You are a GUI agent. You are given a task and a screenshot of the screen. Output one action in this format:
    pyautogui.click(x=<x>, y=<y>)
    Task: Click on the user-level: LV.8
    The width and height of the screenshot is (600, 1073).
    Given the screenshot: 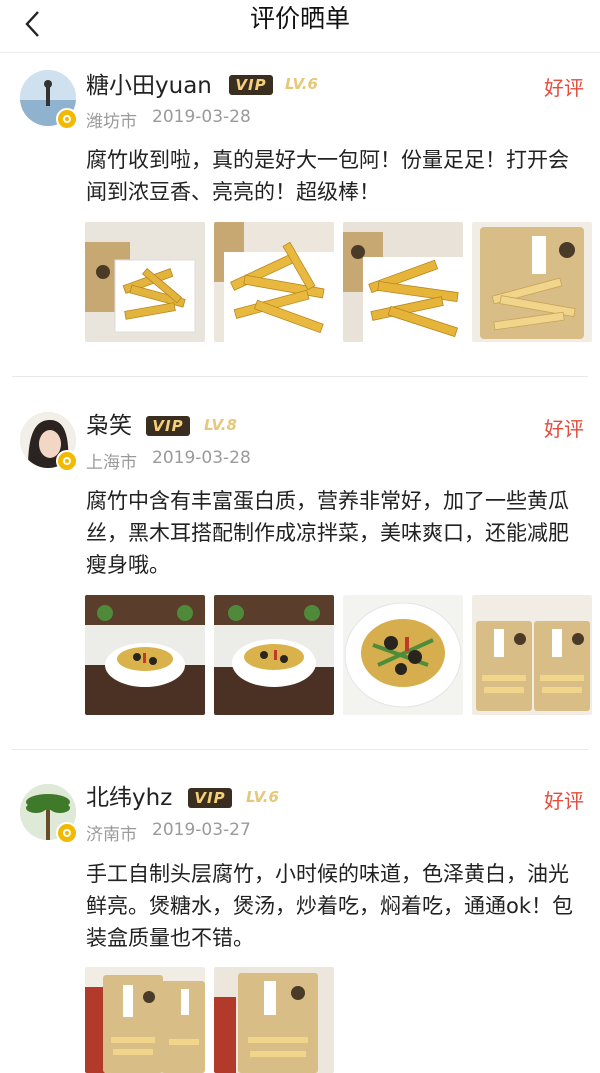 What is the action you would take?
    pyautogui.click(x=220, y=425)
    